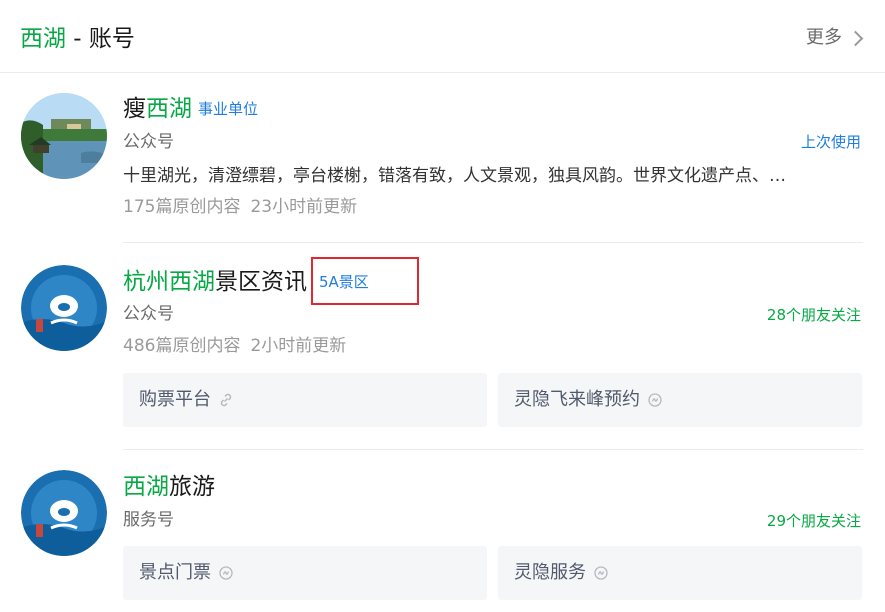  Describe the element at coordinates (304, 207) in the screenshot. I see `update-time: 23小时前更新` at that location.